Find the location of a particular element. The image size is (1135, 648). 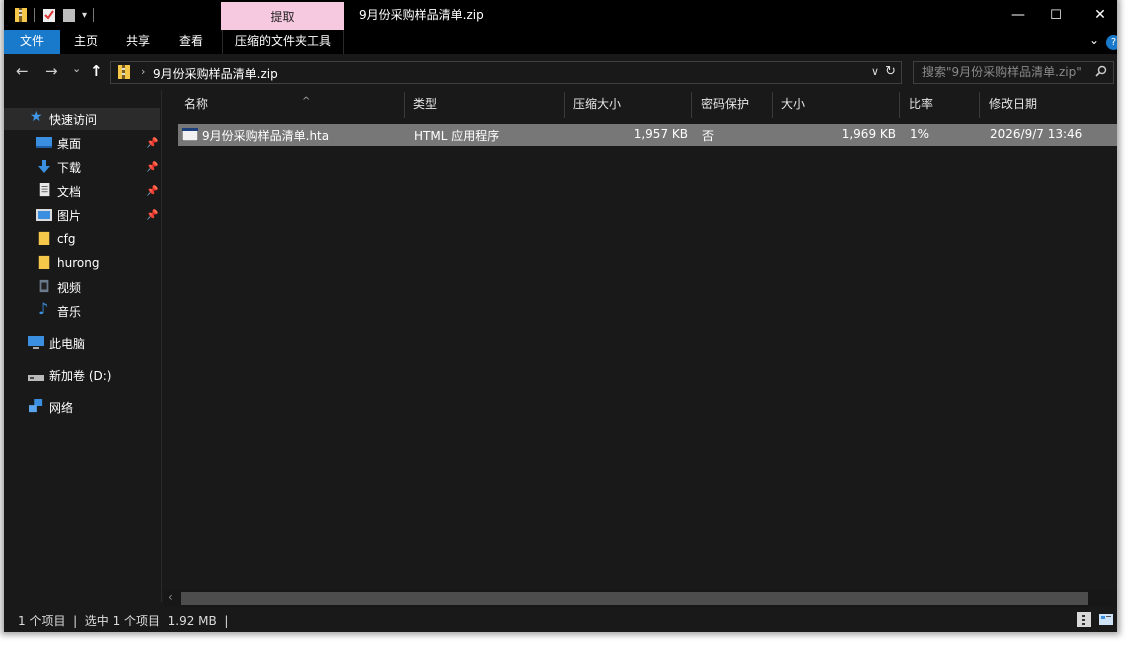

details-view-icon is located at coordinates (1084, 619).